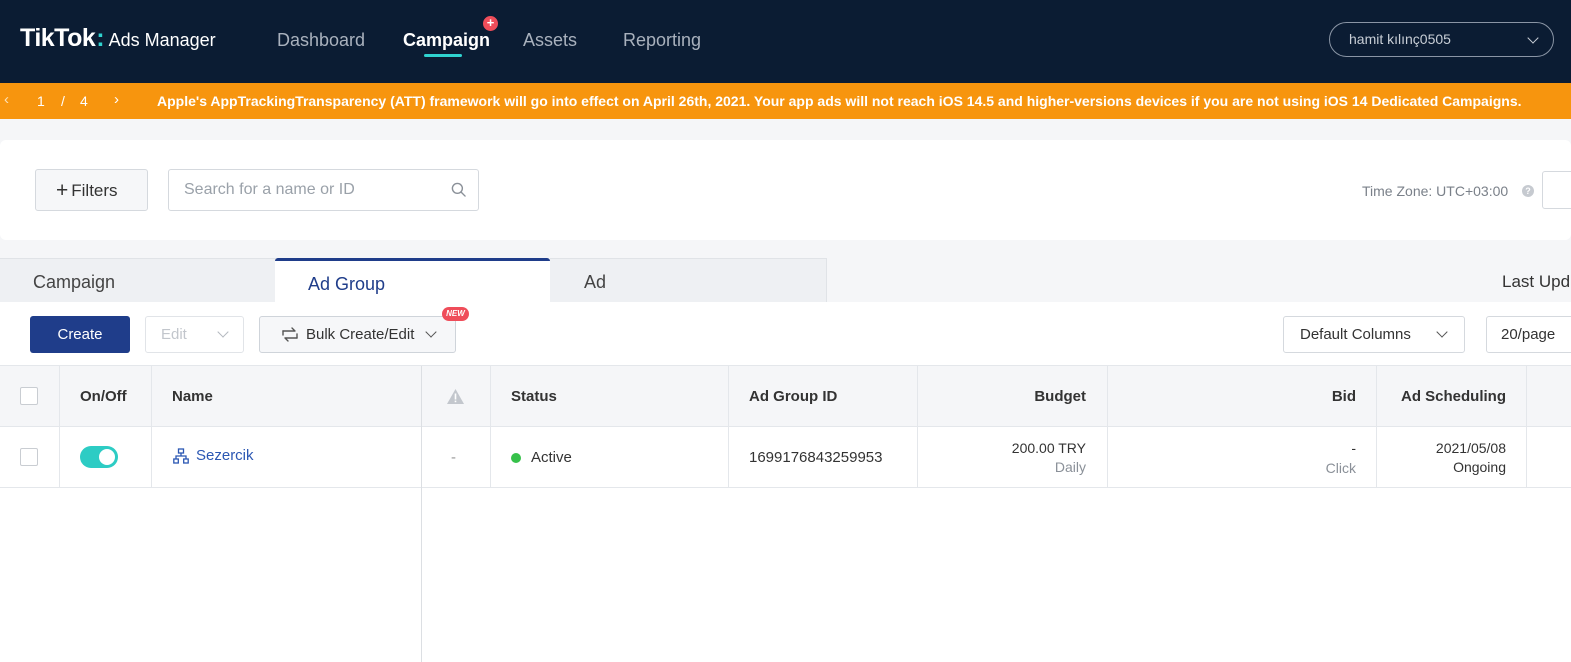 The image size is (1571, 662). Describe the element at coordinates (458, 189) in the screenshot. I see `search-icon` at that location.